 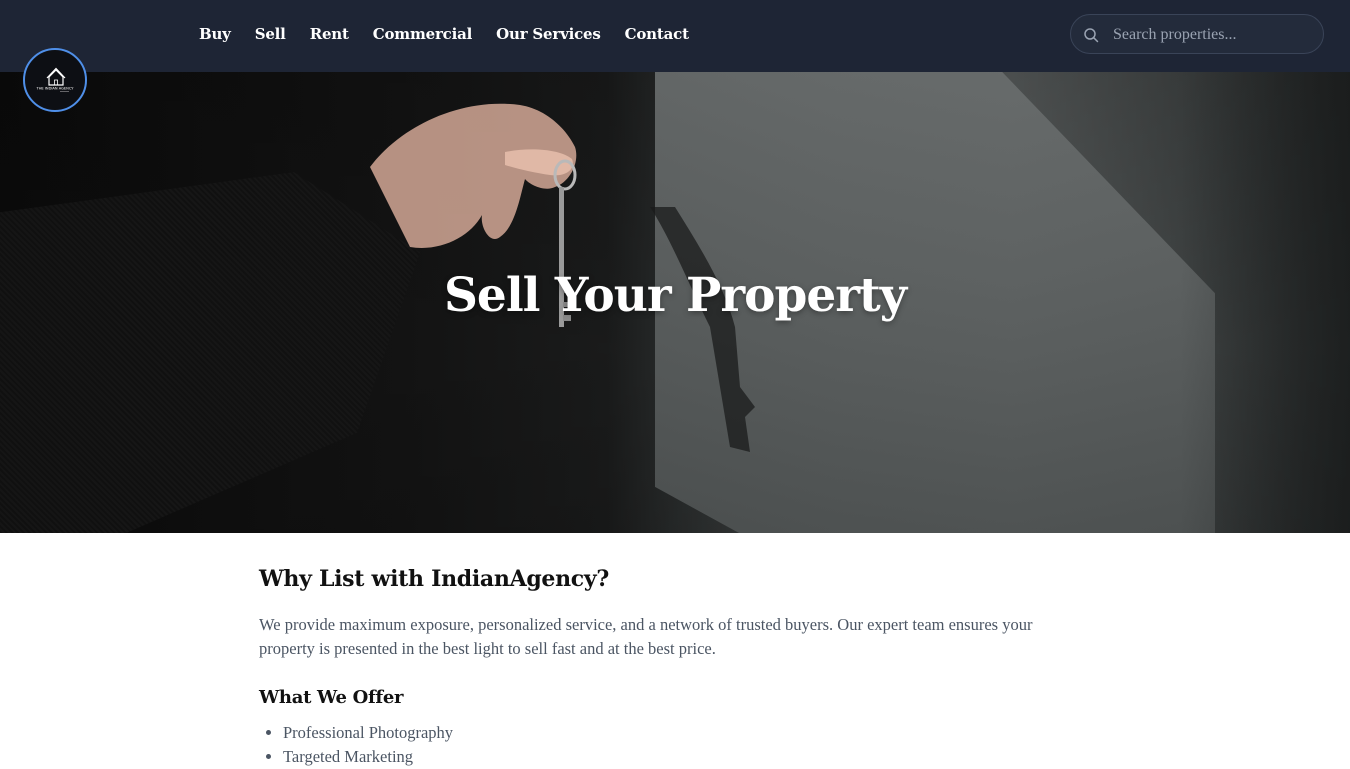 What do you see at coordinates (657, 34) in the screenshot?
I see `nav-link-contact: Contact` at bounding box center [657, 34].